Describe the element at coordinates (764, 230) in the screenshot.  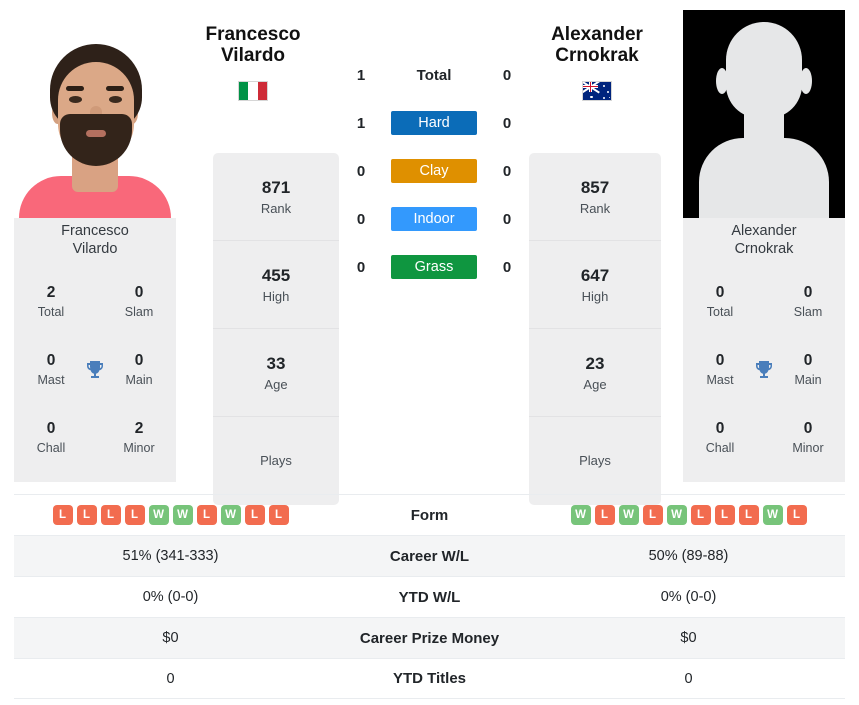
I see `right-nameplate-first: Alexander` at that location.